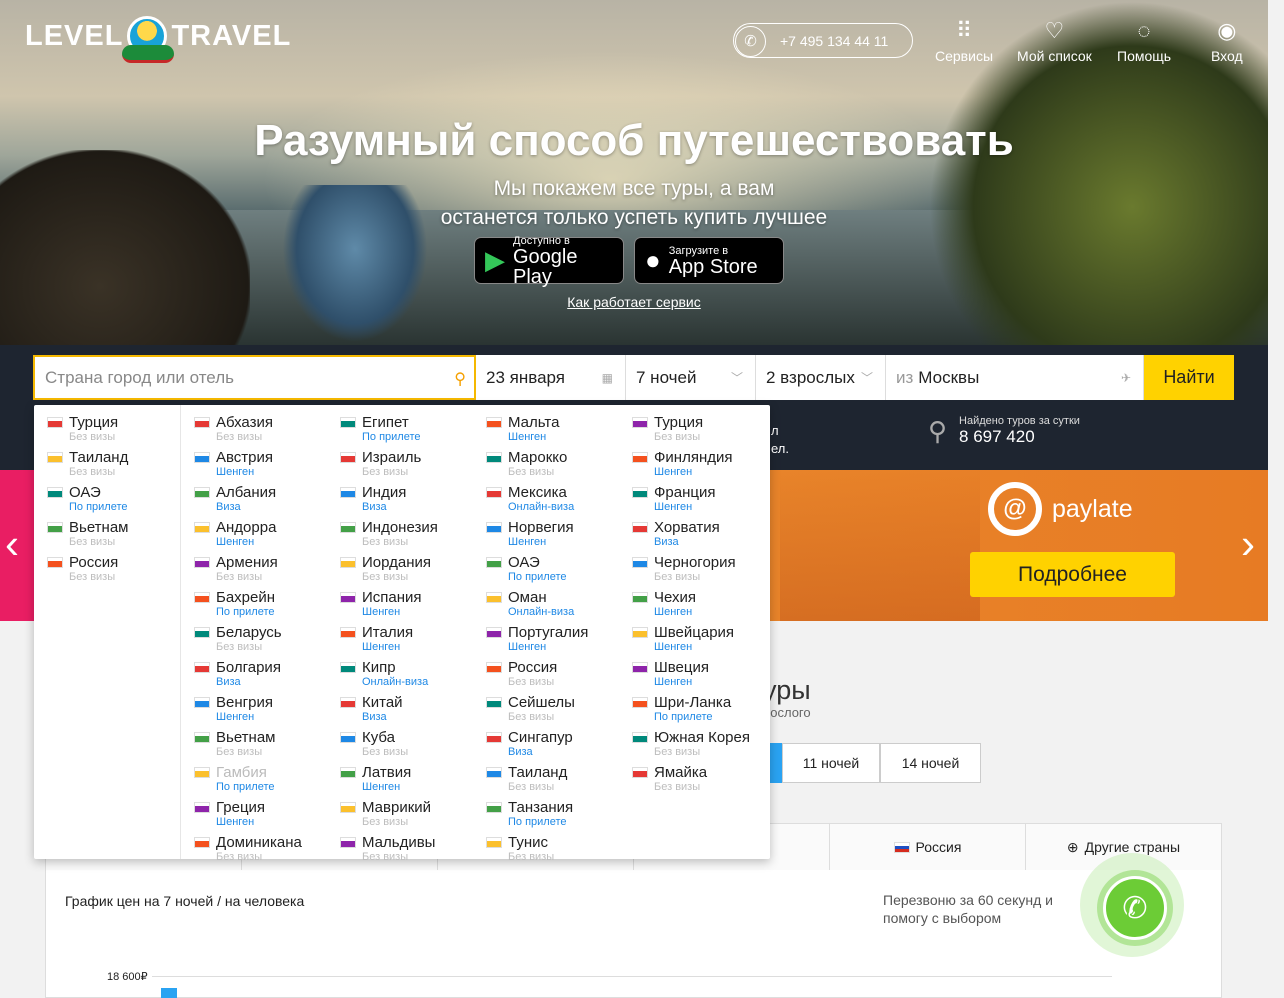 This screenshot has width=1284, height=998. Describe the element at coordinates (632, 976) in the screenshot. I see `chart-gridline` at that location.